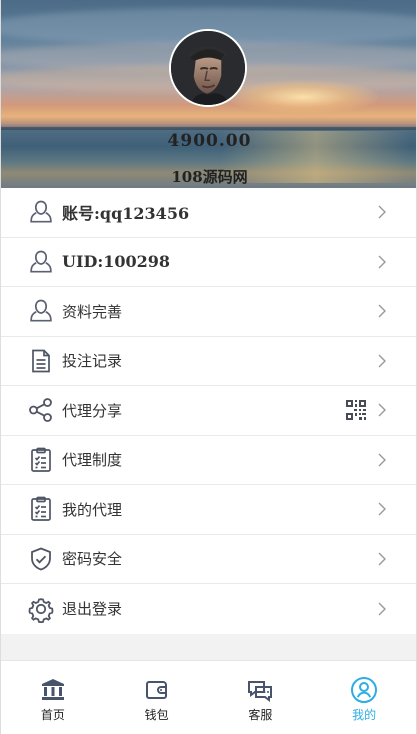 This screenshot has height=734, width=417. Describe the element at coordinates (208, 128) in the screenshot. I see `horizon-line` at that location.